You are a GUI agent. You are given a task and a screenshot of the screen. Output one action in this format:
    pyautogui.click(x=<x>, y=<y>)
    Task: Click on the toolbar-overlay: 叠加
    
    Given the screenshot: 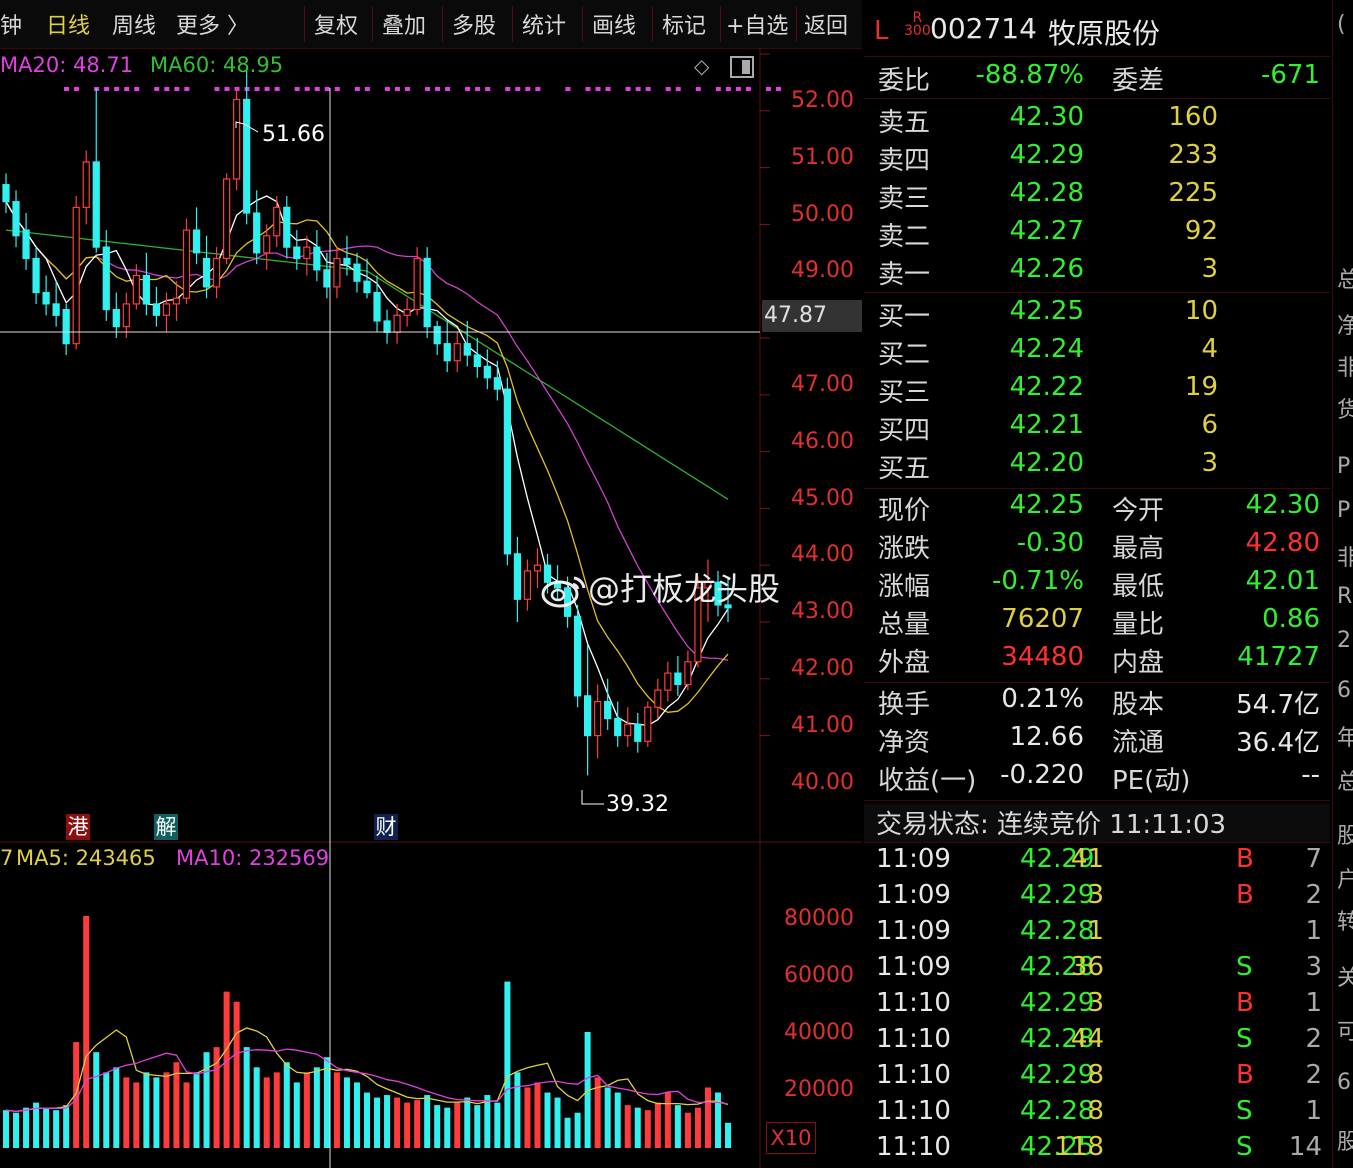 What is the action you would take?
    pyautogui.click(x=404, y=24)
    